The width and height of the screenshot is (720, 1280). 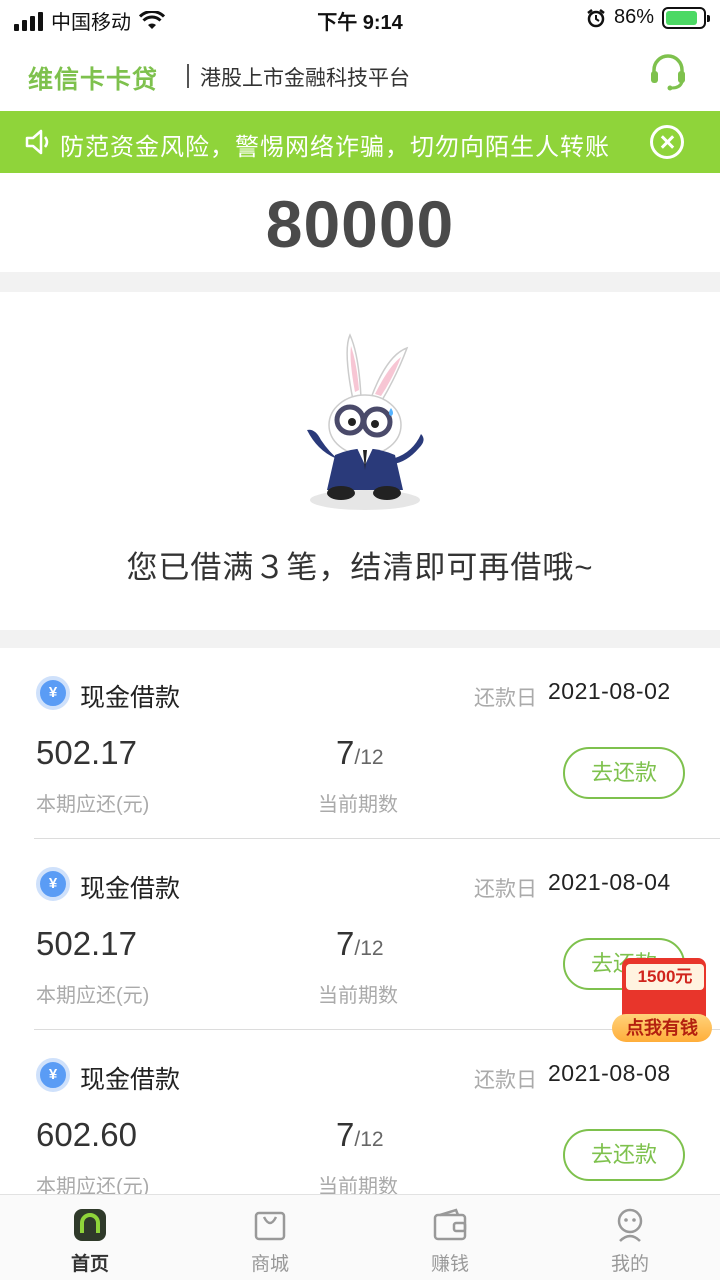 What do you see at coordinates (662, 1028) in the screenshot?
I see `red-packet-cta: 点我有钱` at bounding box center [662, 1028].